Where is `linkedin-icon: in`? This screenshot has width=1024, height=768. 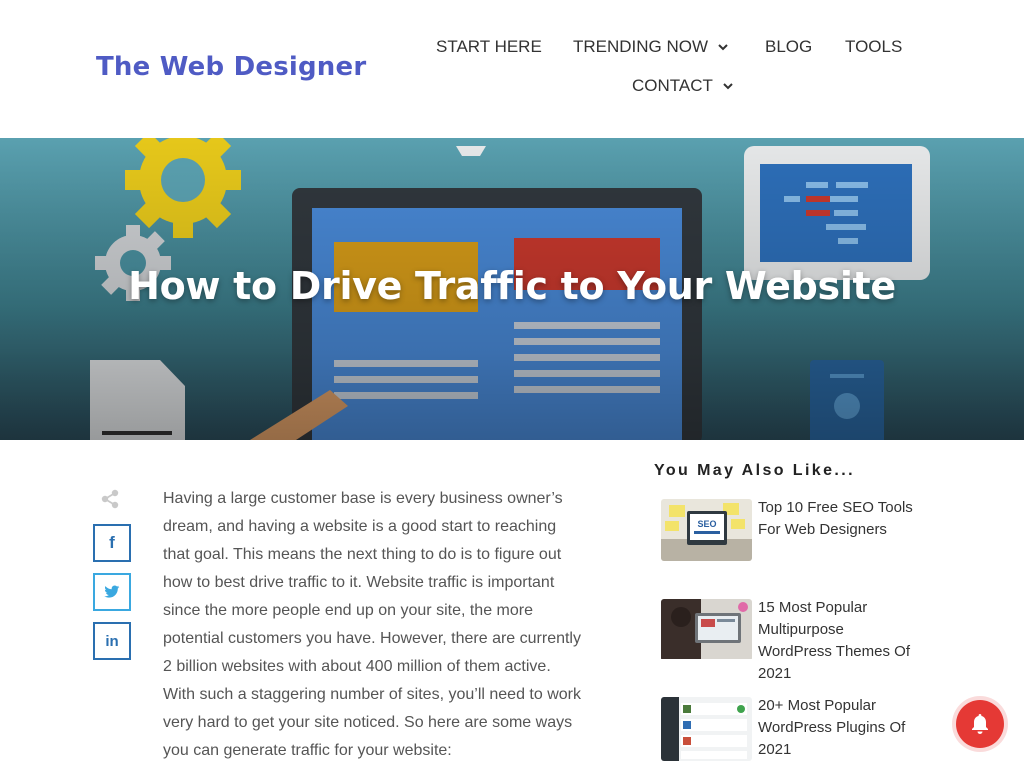
linkedin-icon: in is located at coordinates (112, 641).